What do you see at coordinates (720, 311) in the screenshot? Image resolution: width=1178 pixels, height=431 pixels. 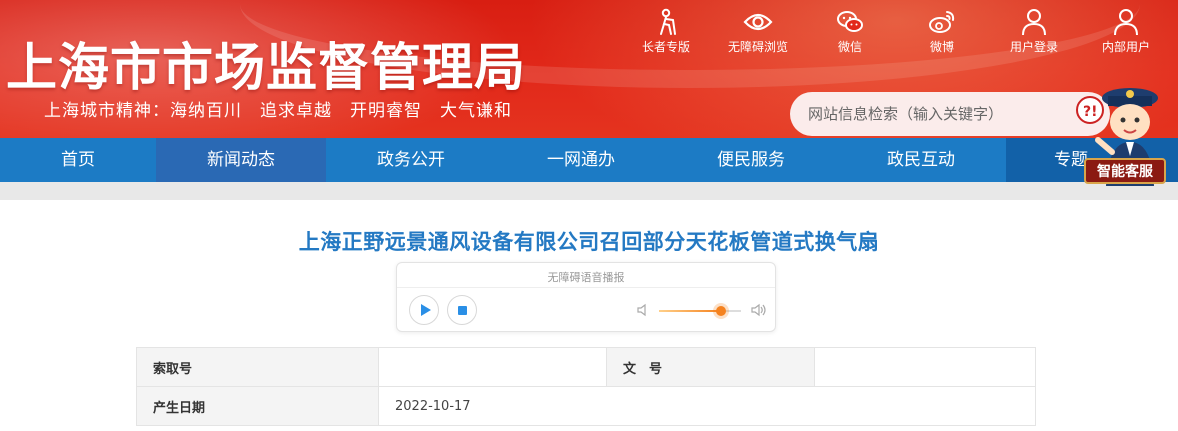 I see `volume-knob` at bounding box center [720, 311].